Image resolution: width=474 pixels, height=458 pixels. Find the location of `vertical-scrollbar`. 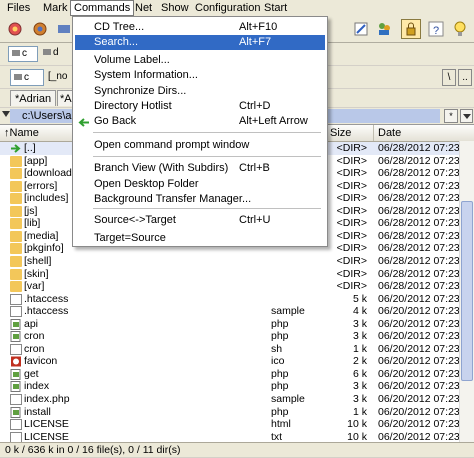

vertical-scrollbar is located at coordinates (466, 292).